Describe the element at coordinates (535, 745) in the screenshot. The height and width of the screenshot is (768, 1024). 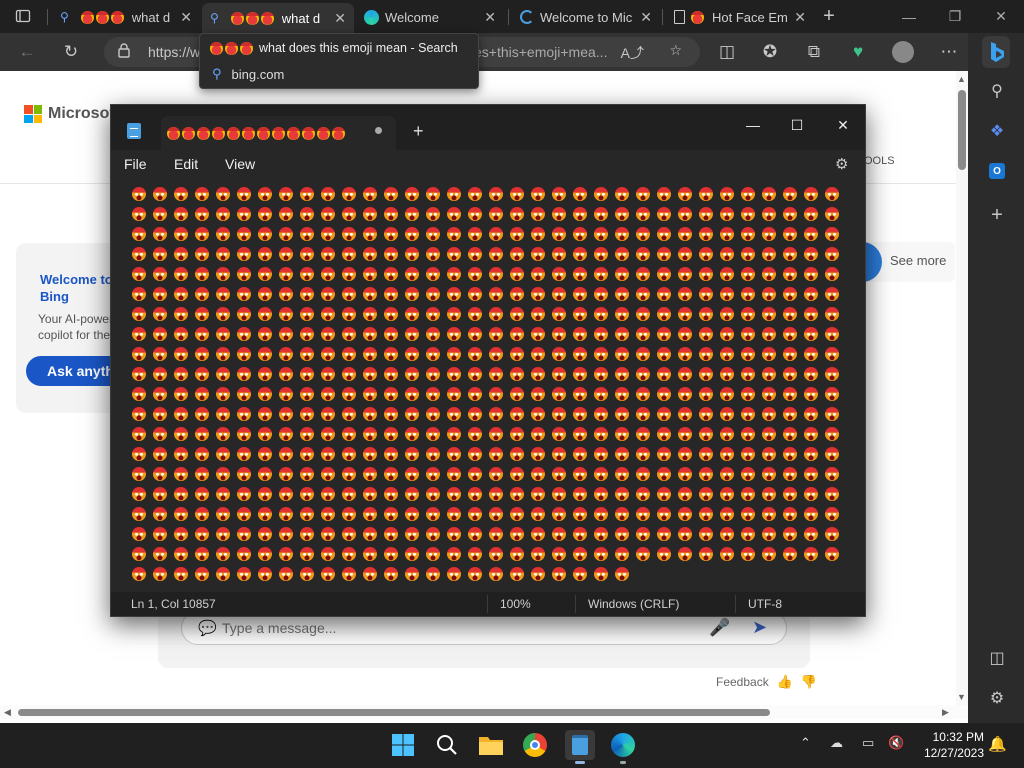
I see `chrome-icon` at that location.